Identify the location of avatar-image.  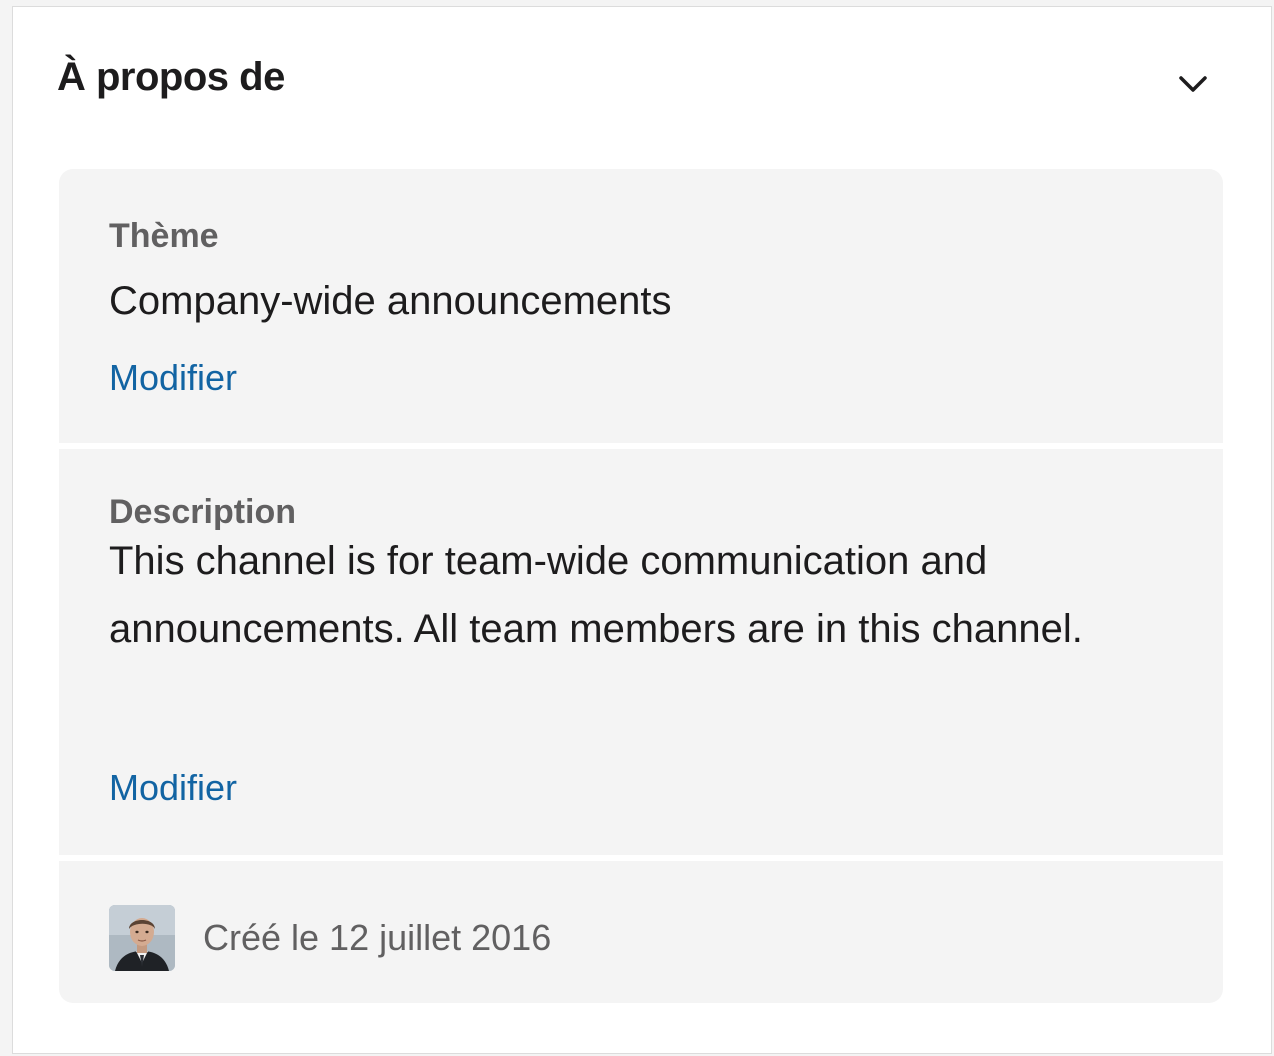
(142, 938).